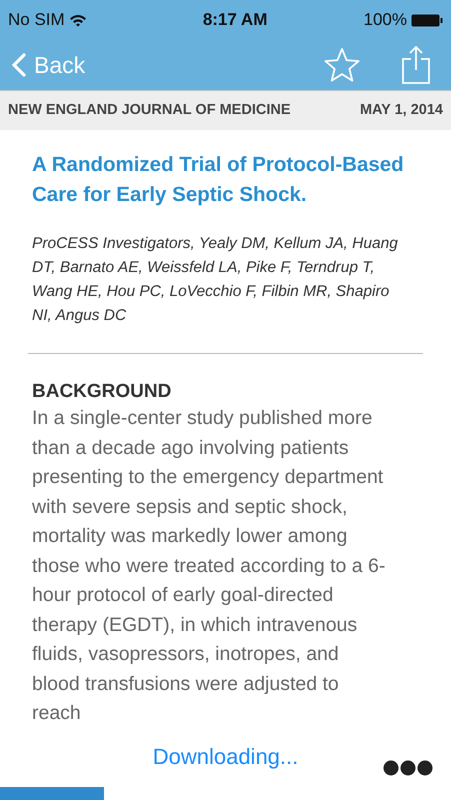 This screenshot has width=451, height=800. I want to click on share-icon, so click(416, 65).